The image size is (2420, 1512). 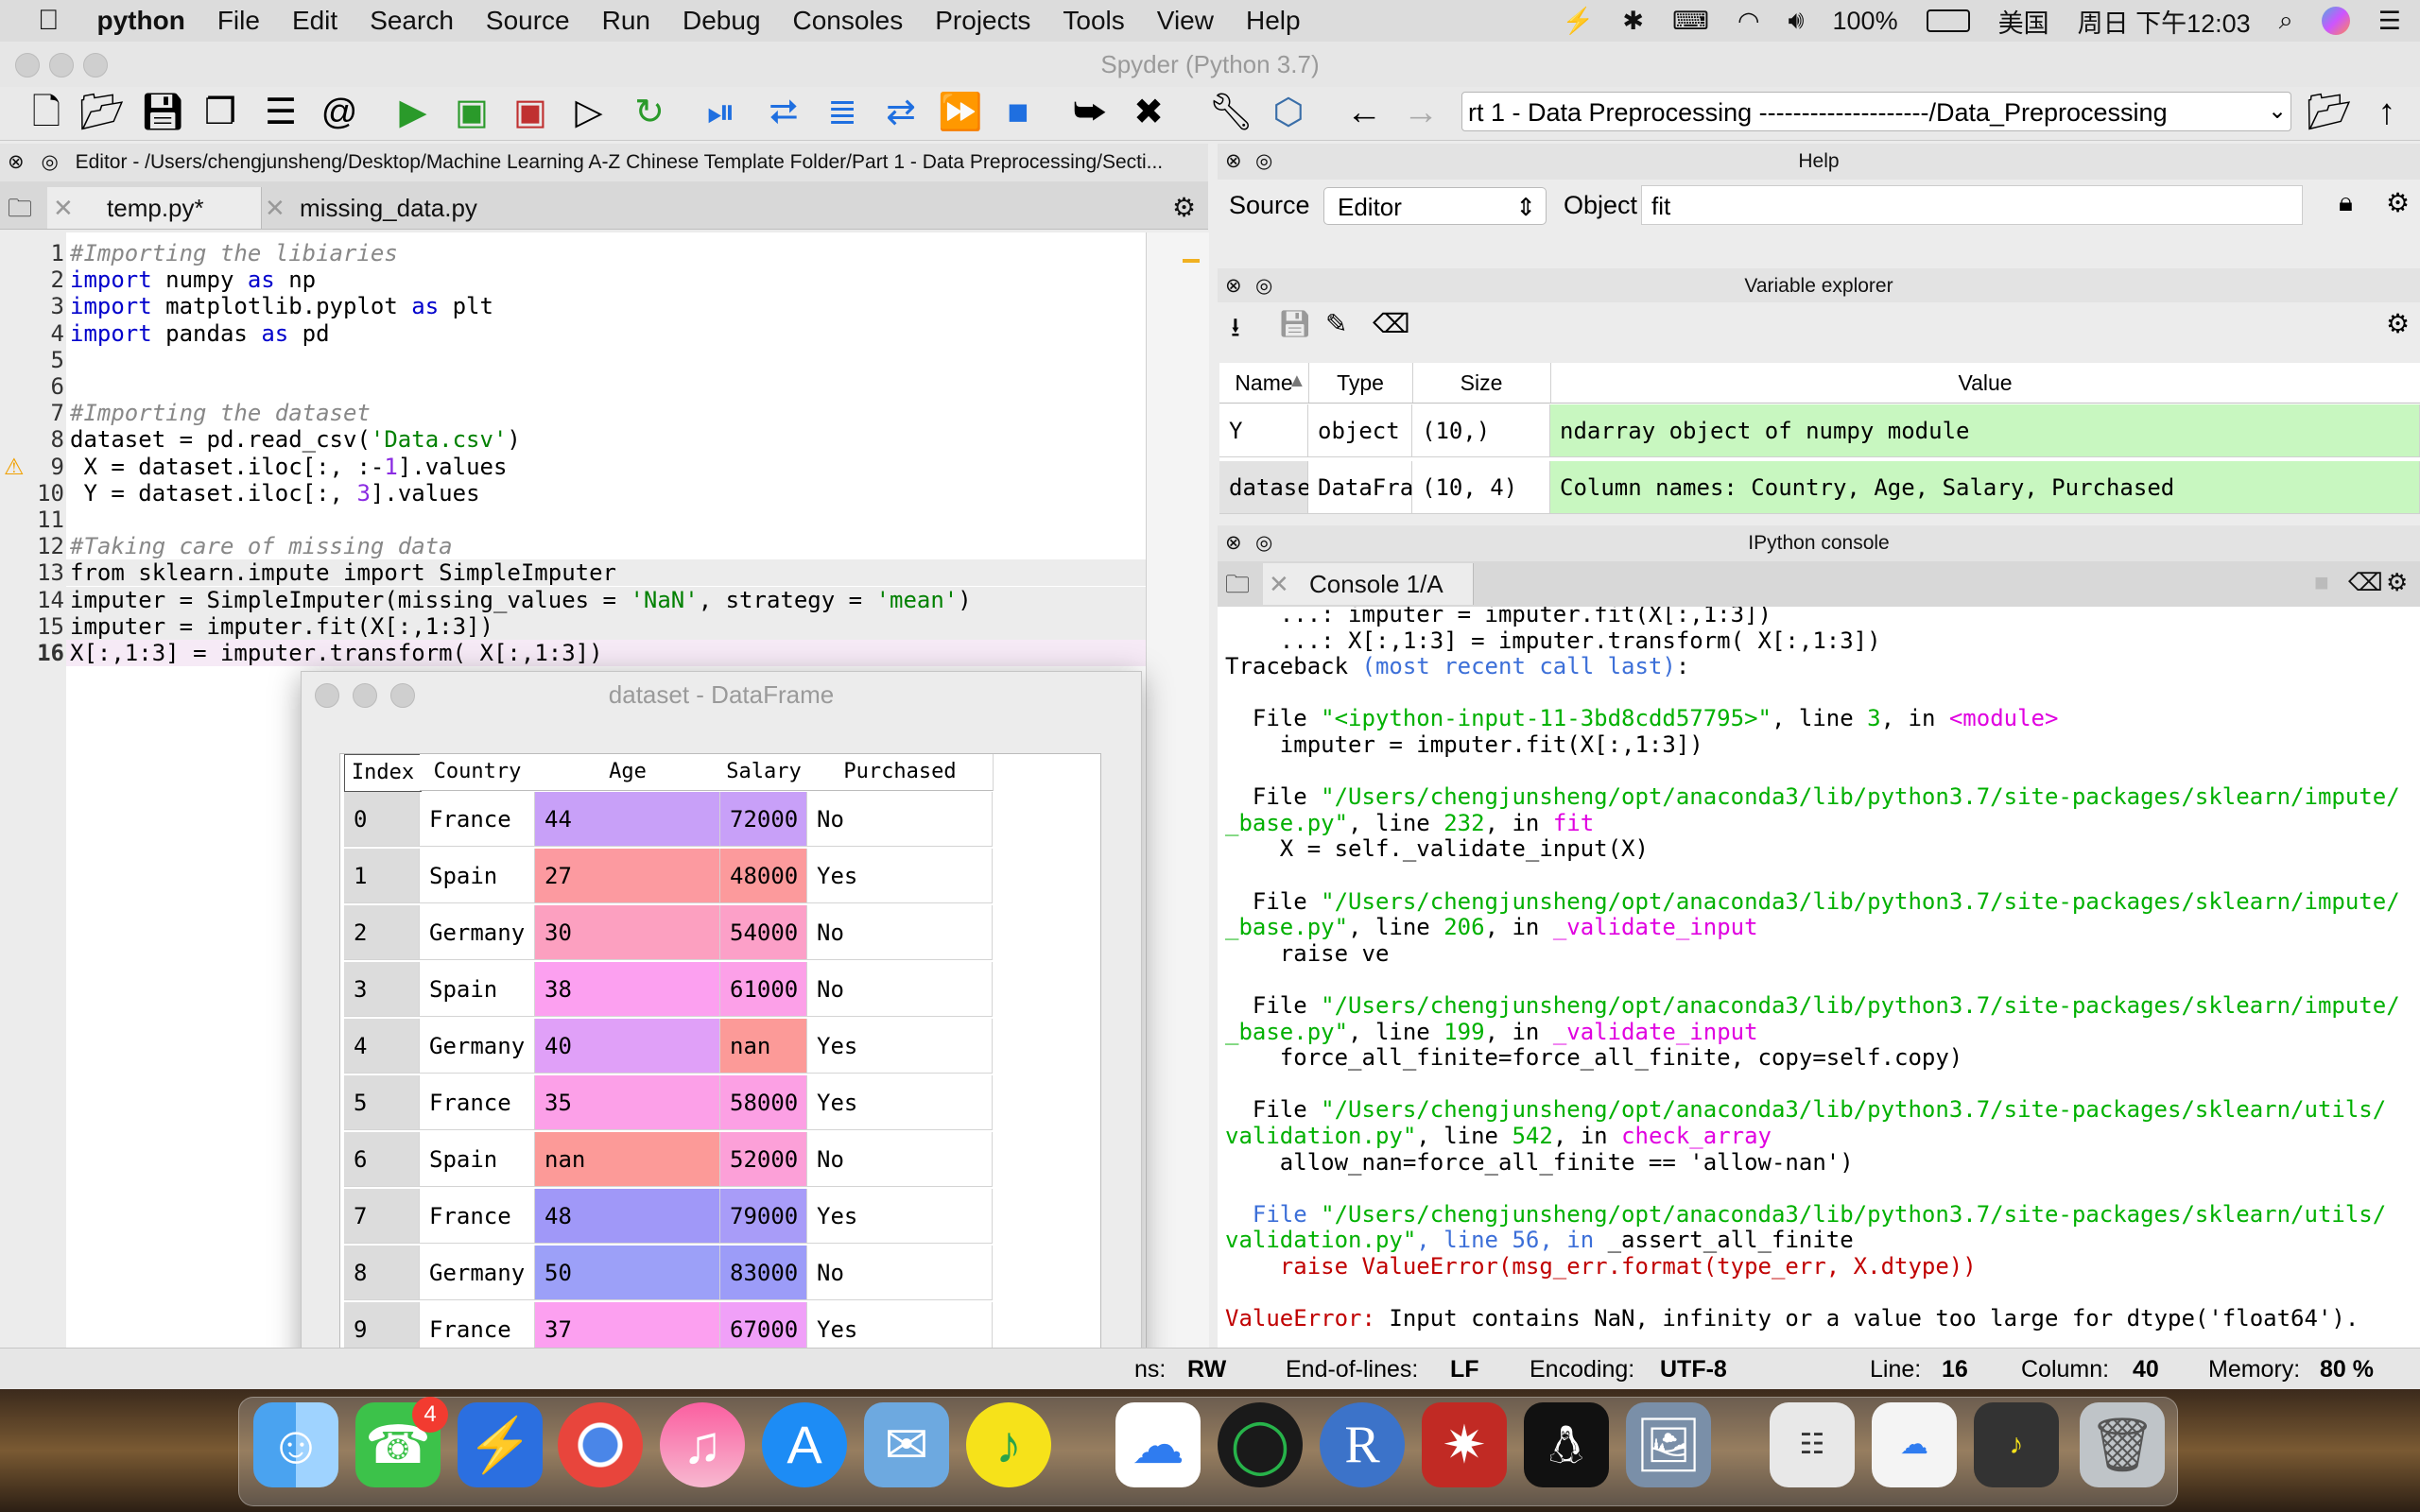 I want to click on table-cell: 35, so click(x=627, y=1102).